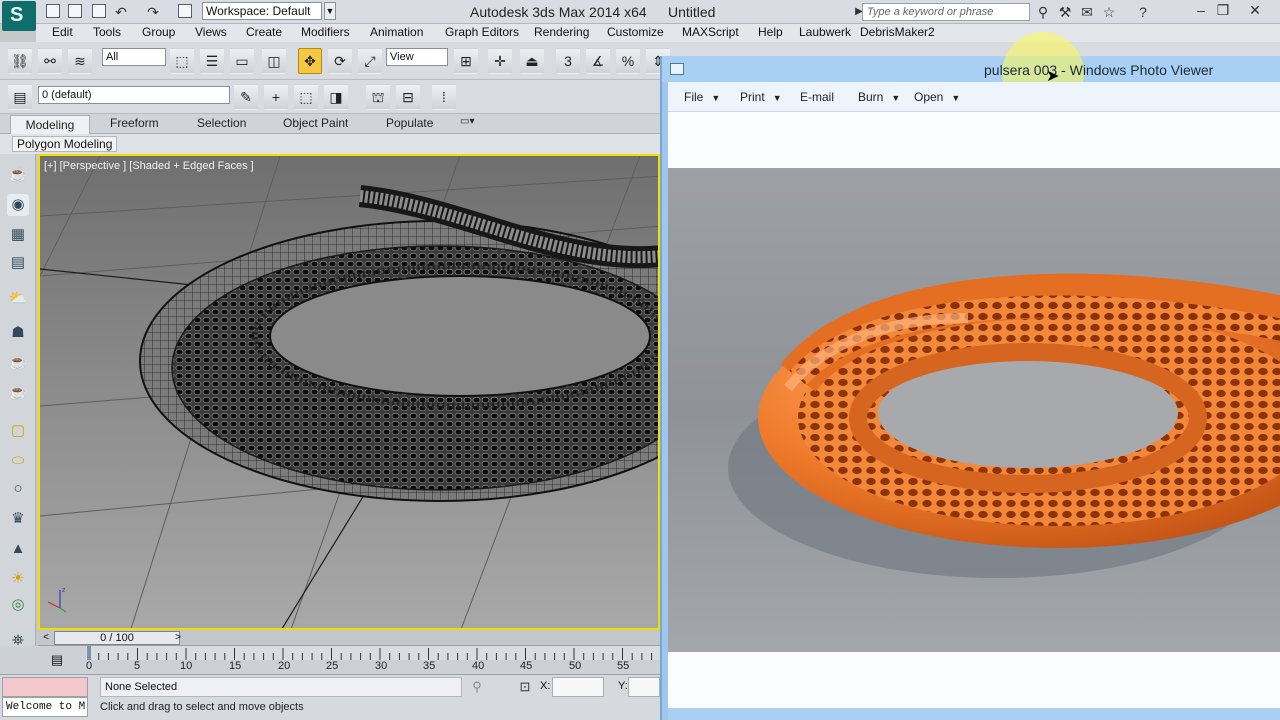 This screenshot has width=1280, height=720. What do you see at coordinates (330, 11) in the screenshot?
I see `chevron-down-icon: ▼` at bounding box center [330, 11].